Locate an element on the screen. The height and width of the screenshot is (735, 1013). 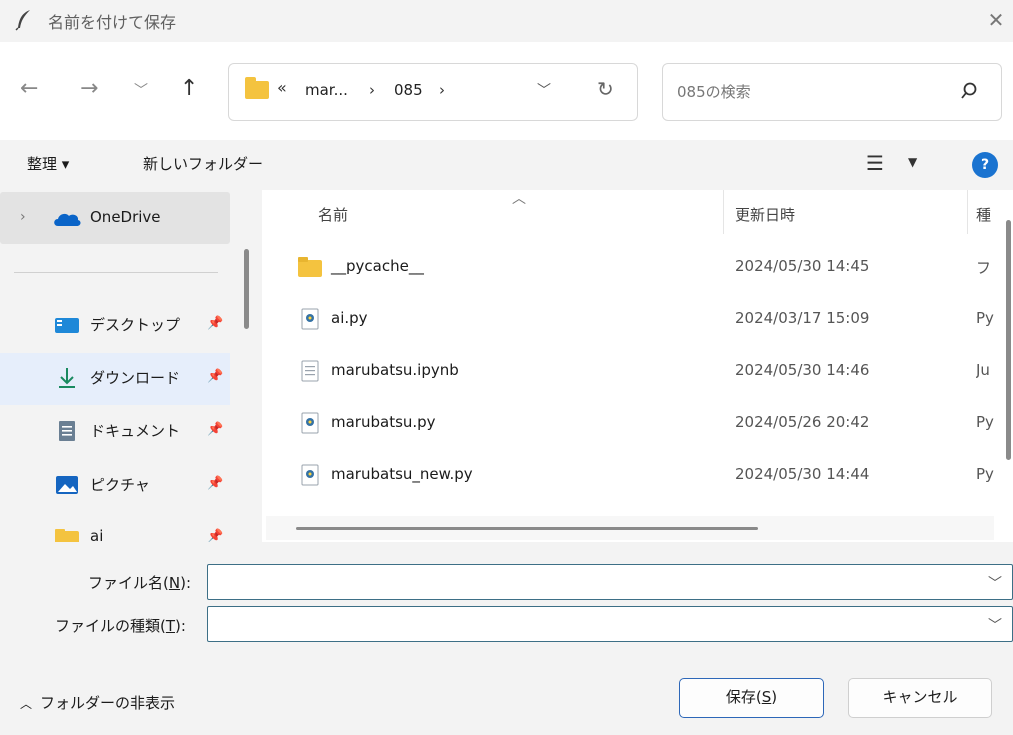
file-date: 2024/03/17 15:09 is located at coordinates (802, 318).